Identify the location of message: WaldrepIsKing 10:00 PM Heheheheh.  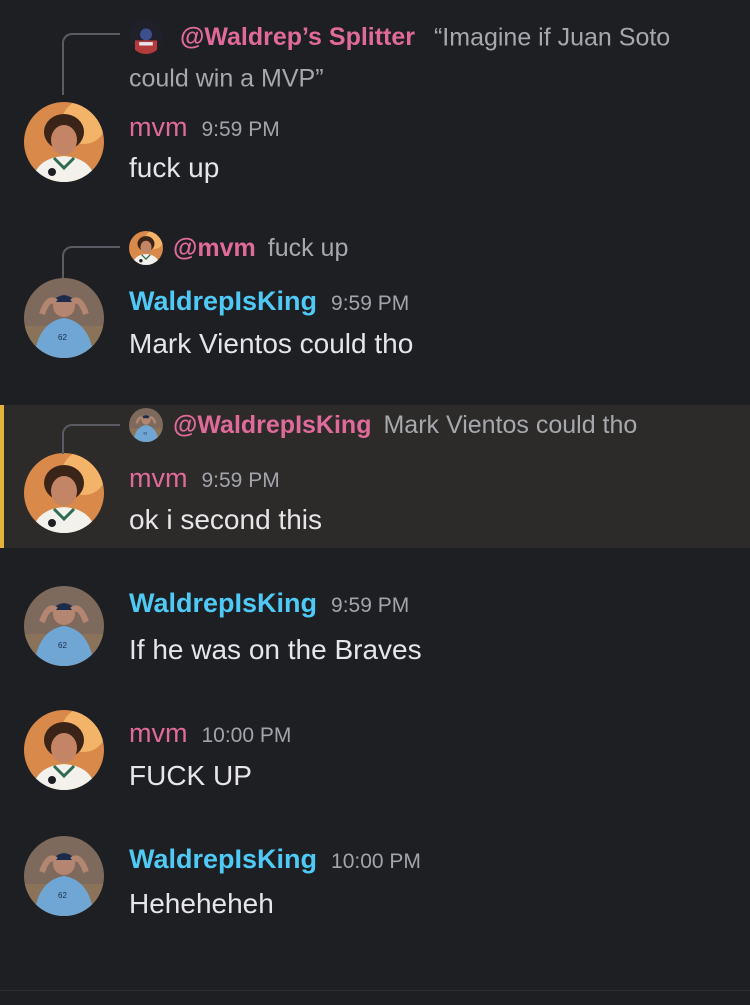
(375, 881).